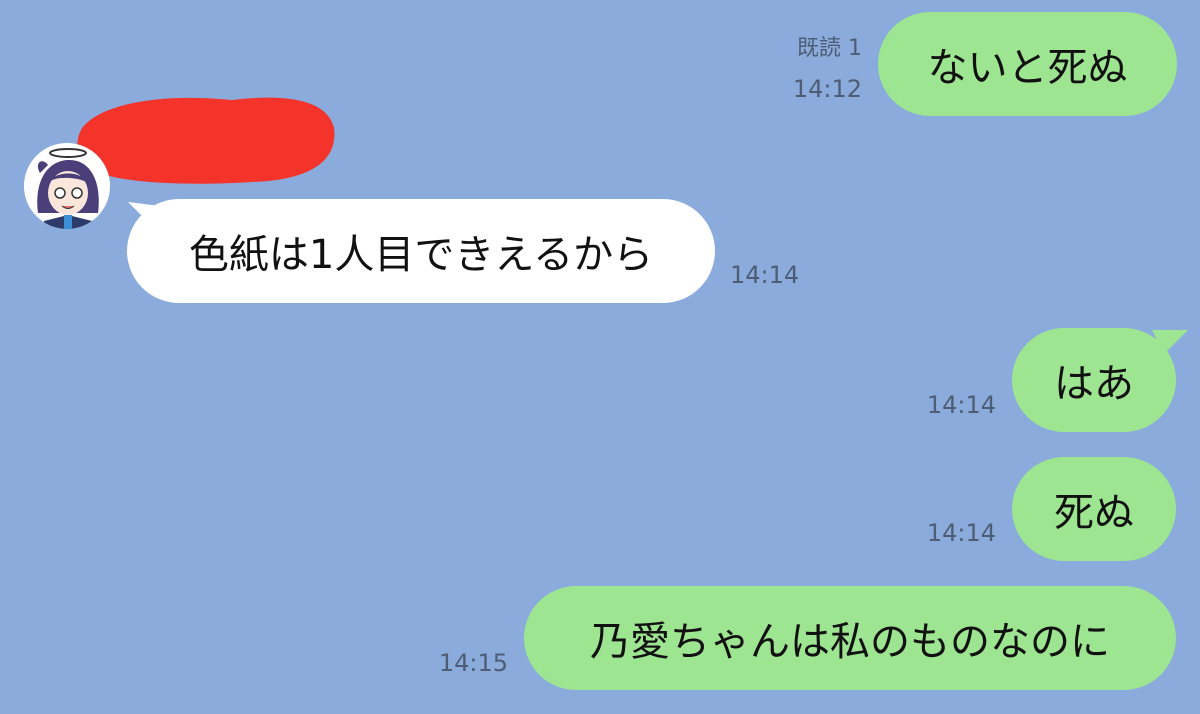 The image size is (1200, 714). Describe the element at coordinates (1094, 513) in the screenshot. I see `message-text: 死ぬ` at that location.